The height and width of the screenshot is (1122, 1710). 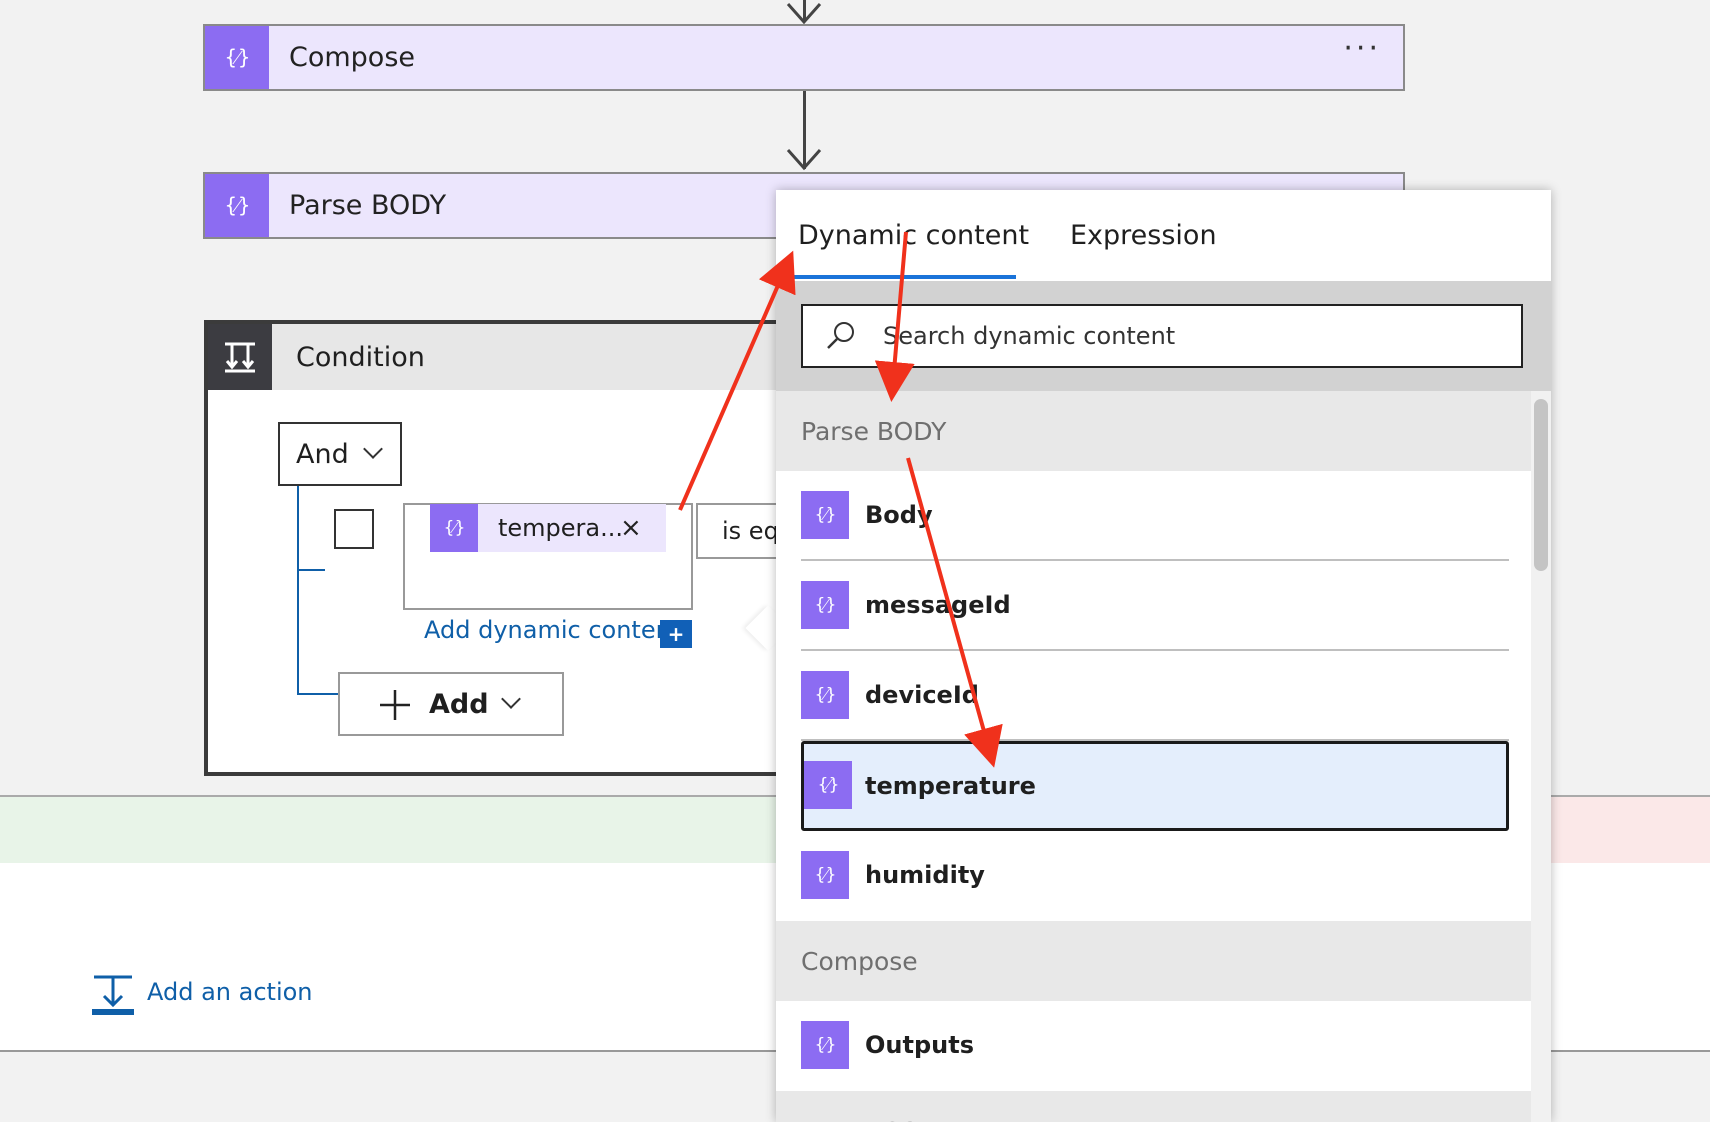 What do you see at coordinates (919, 1045) in the screenshot?
I see `list-item-label: Outputs` at bounding box center [919, 1045].